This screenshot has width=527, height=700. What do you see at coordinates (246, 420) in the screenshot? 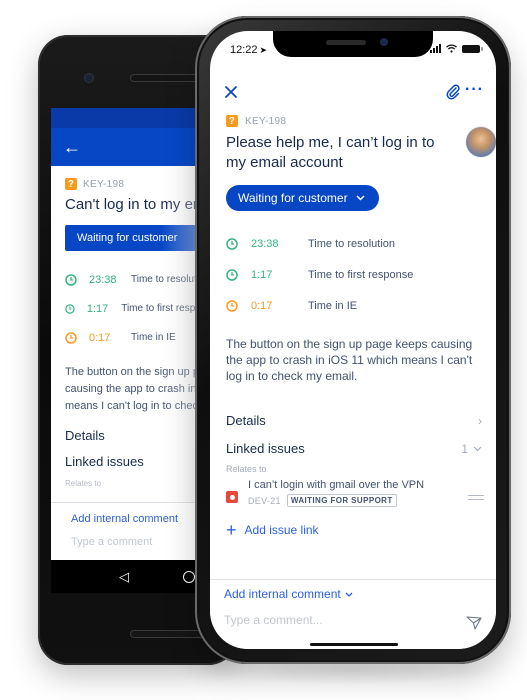
I see `details-label: Details` at bounding box center [246, 420].